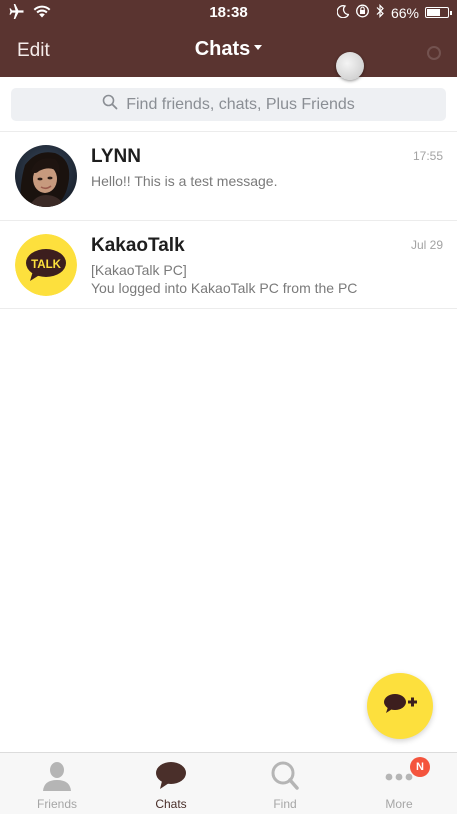 Image resolution: width=457 pixels, height=814 pixels. I want to click on touch-indicator, so click(350, 66).